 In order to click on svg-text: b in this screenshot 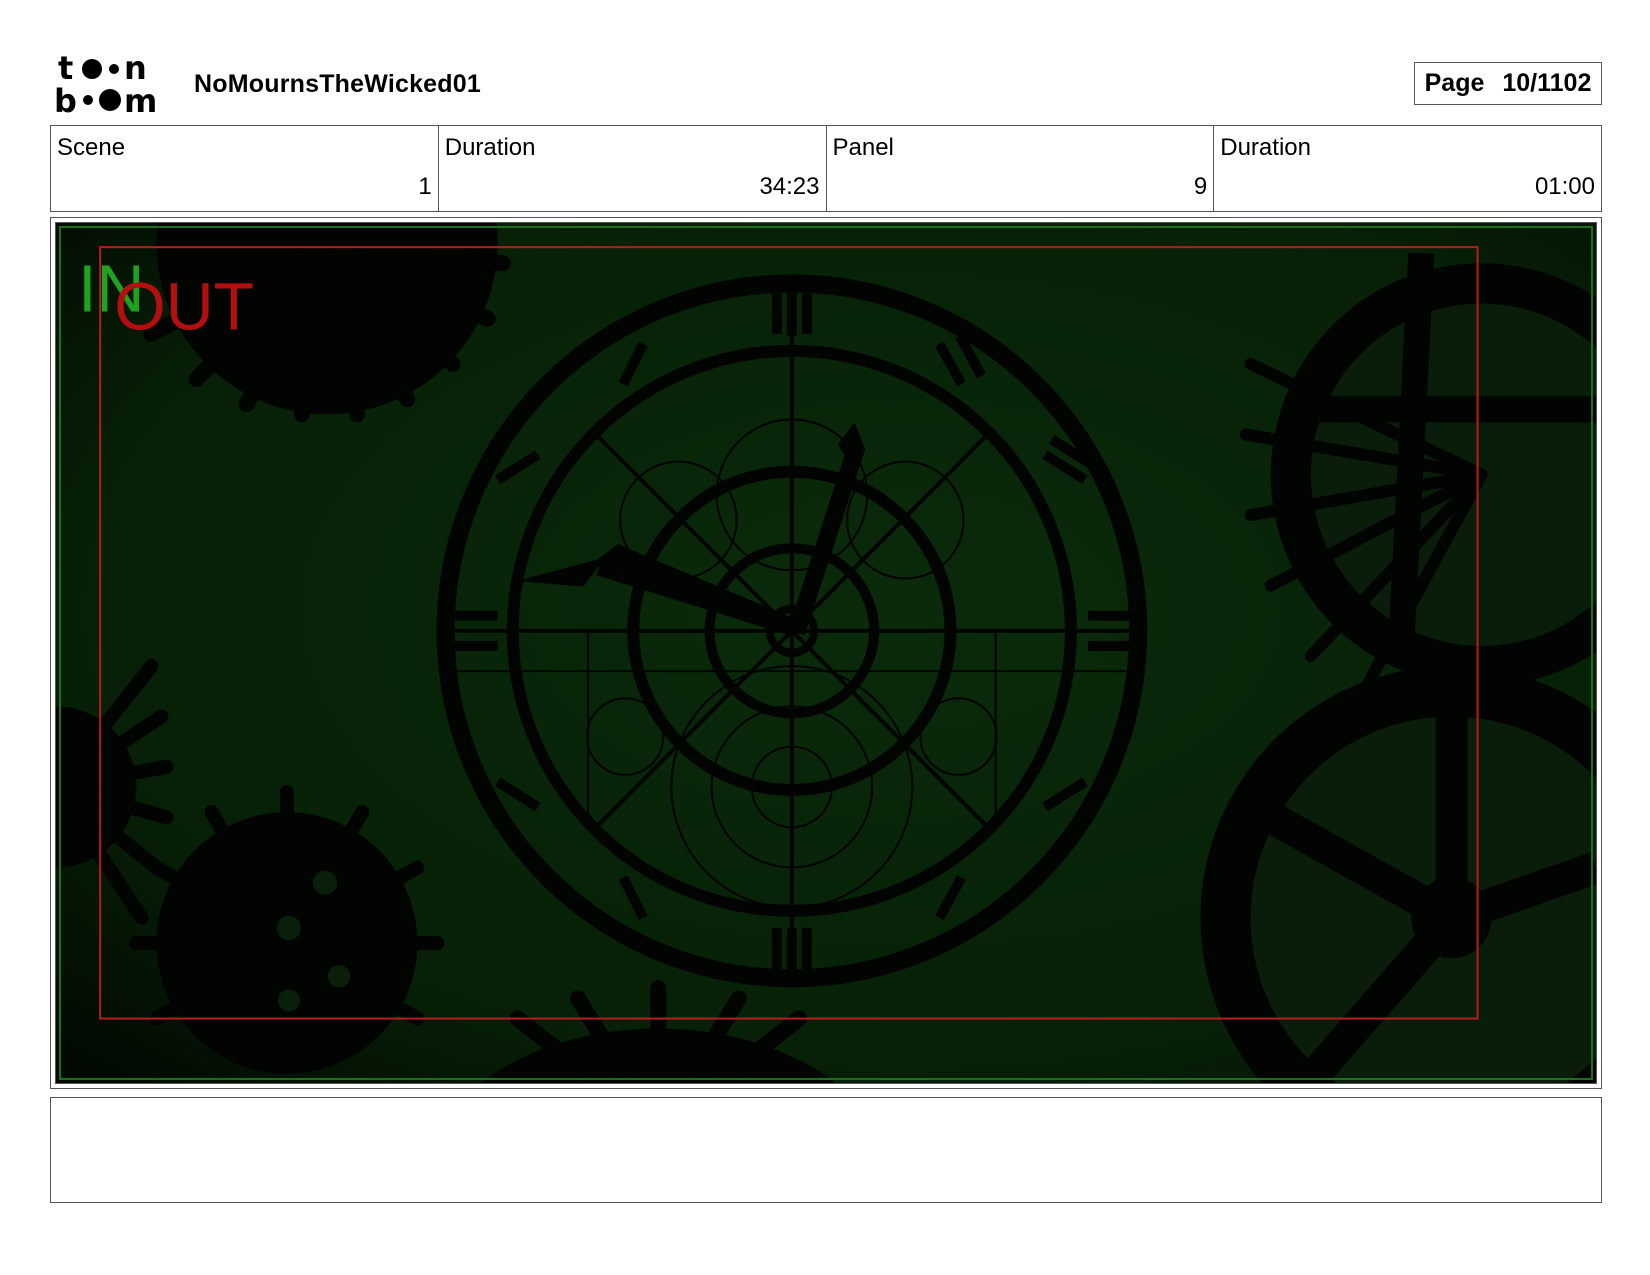, I will do `click(65, 99)`.